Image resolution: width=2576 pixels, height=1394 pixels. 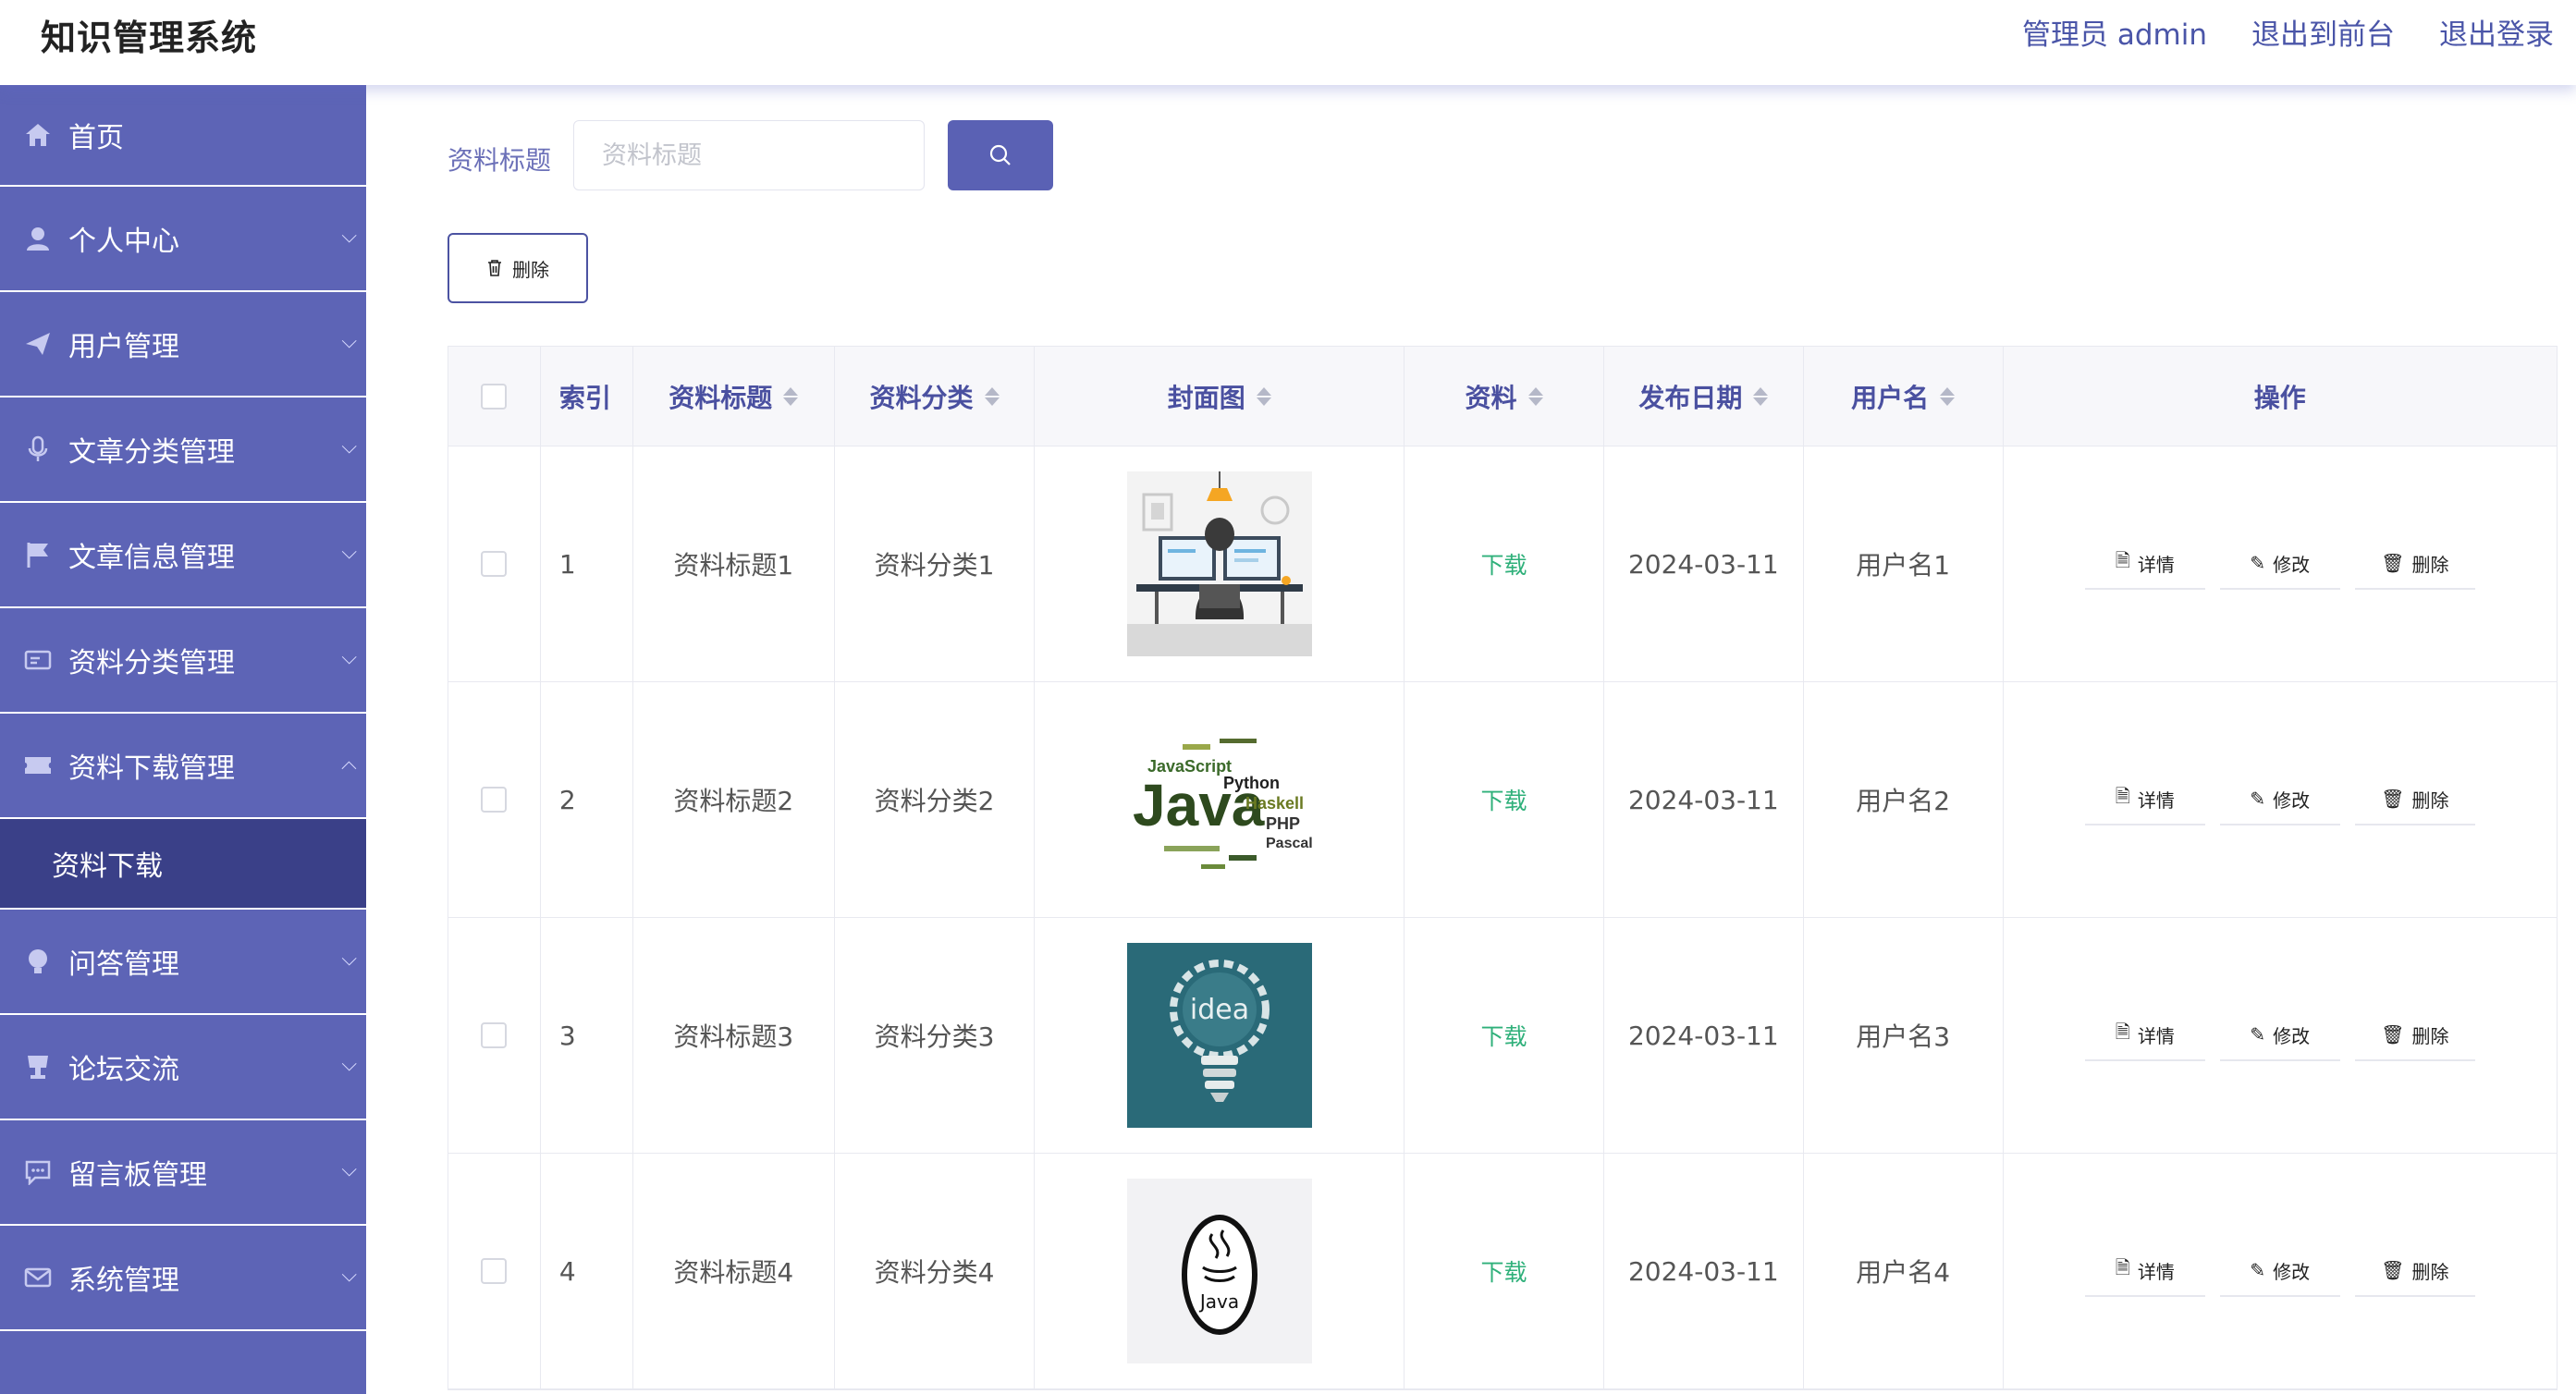 I want to click on svg-text: JavaScript, so click(x=1189, y=767).